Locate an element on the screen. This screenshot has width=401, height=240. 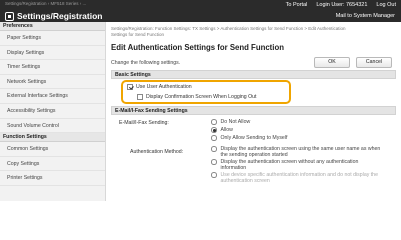
settings-registration-icon is located at coordinates (9, 16).